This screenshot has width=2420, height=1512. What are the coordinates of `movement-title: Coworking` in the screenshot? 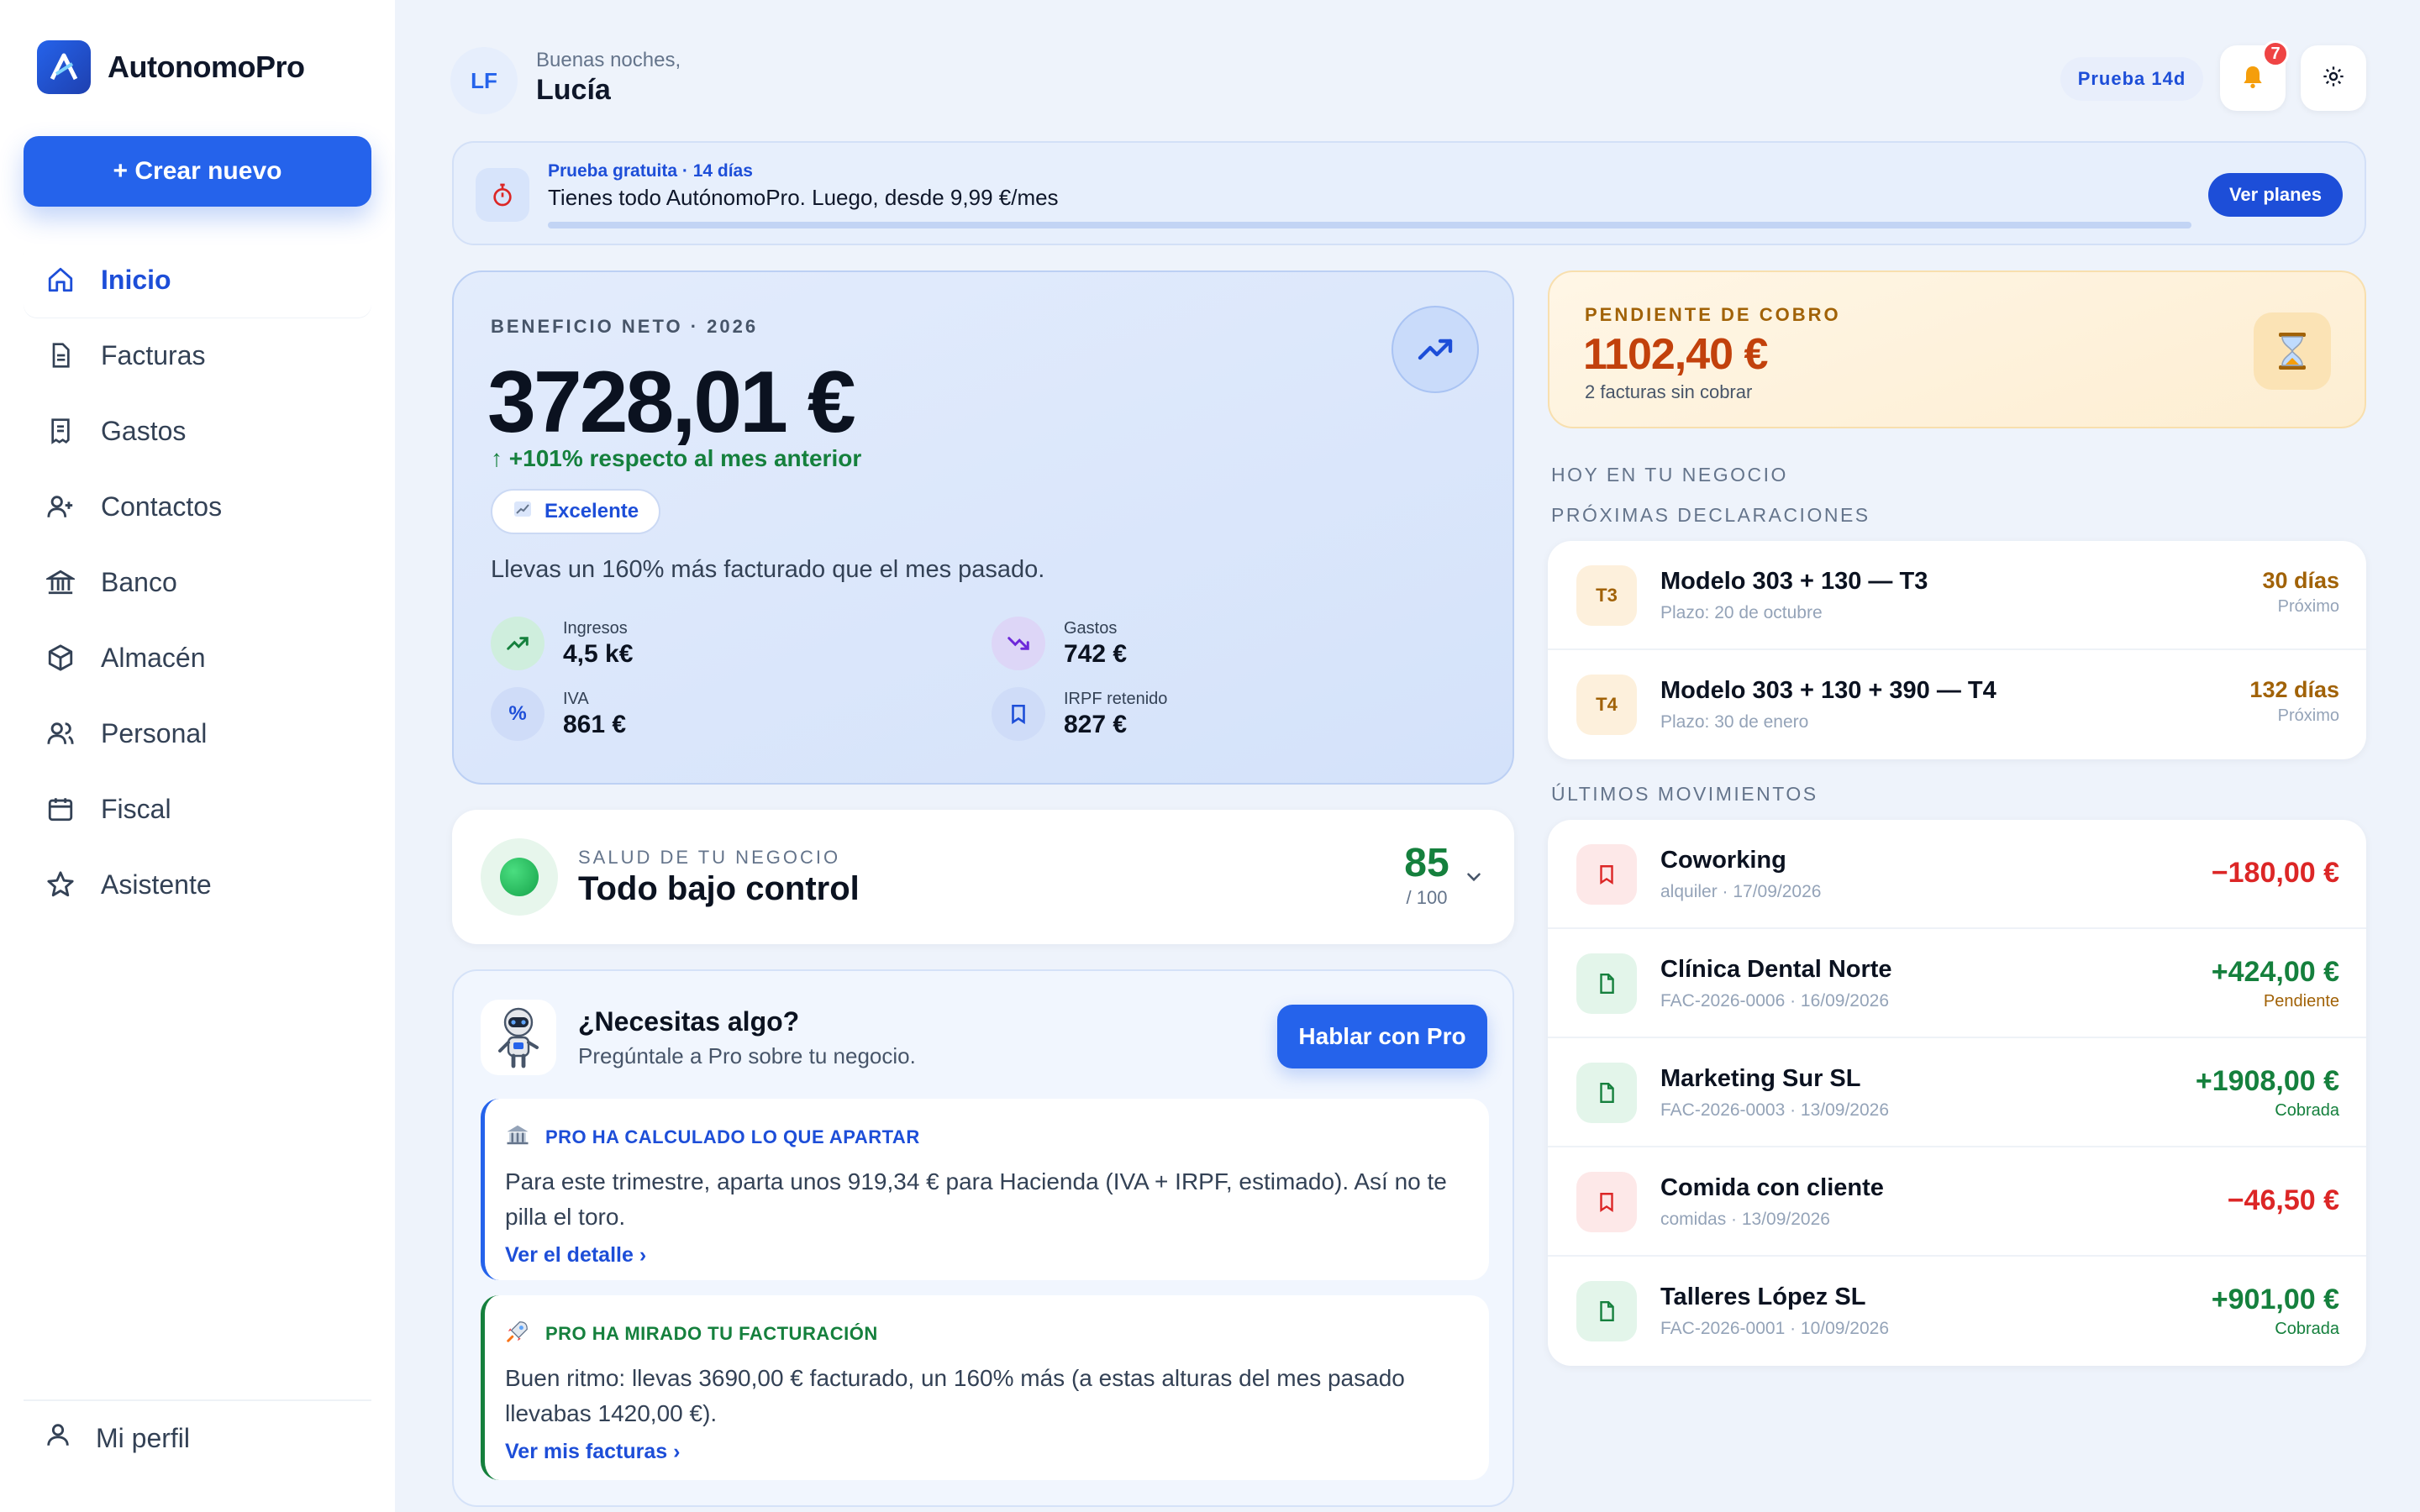 It's located at (1723, 860).